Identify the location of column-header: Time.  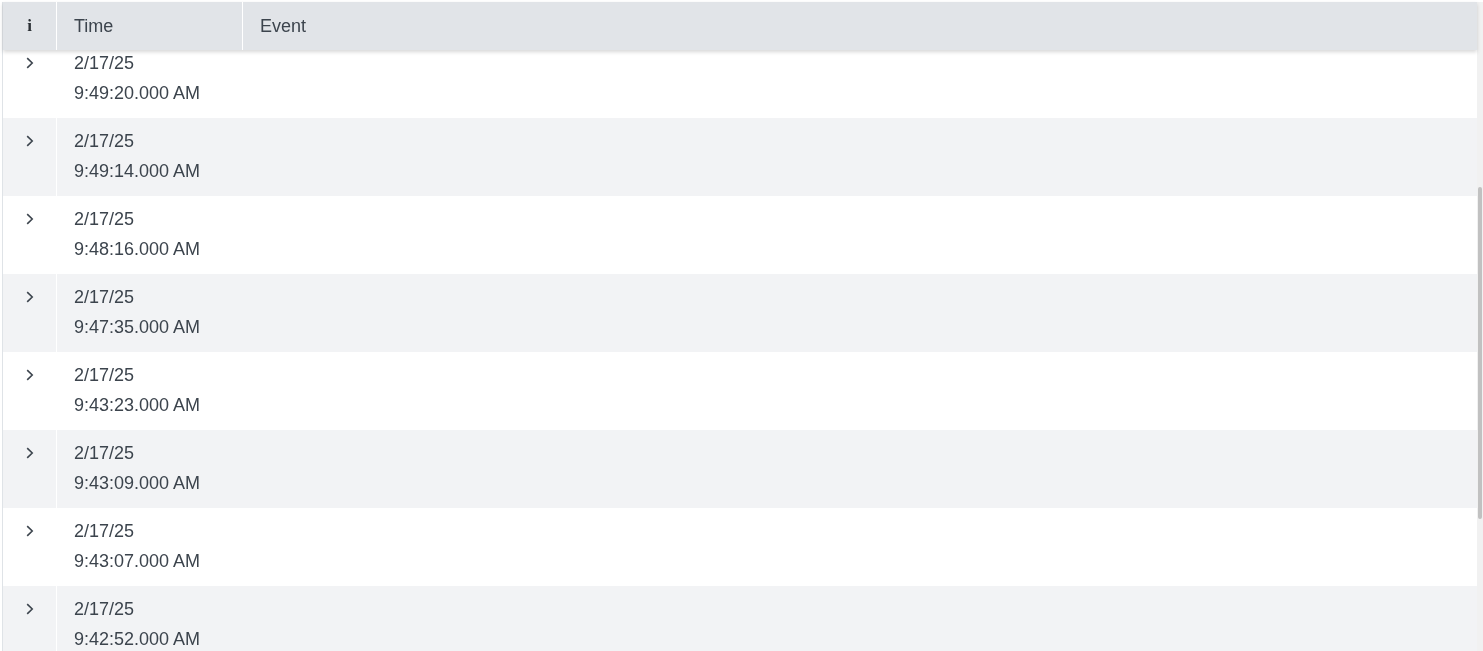
(93, 26).